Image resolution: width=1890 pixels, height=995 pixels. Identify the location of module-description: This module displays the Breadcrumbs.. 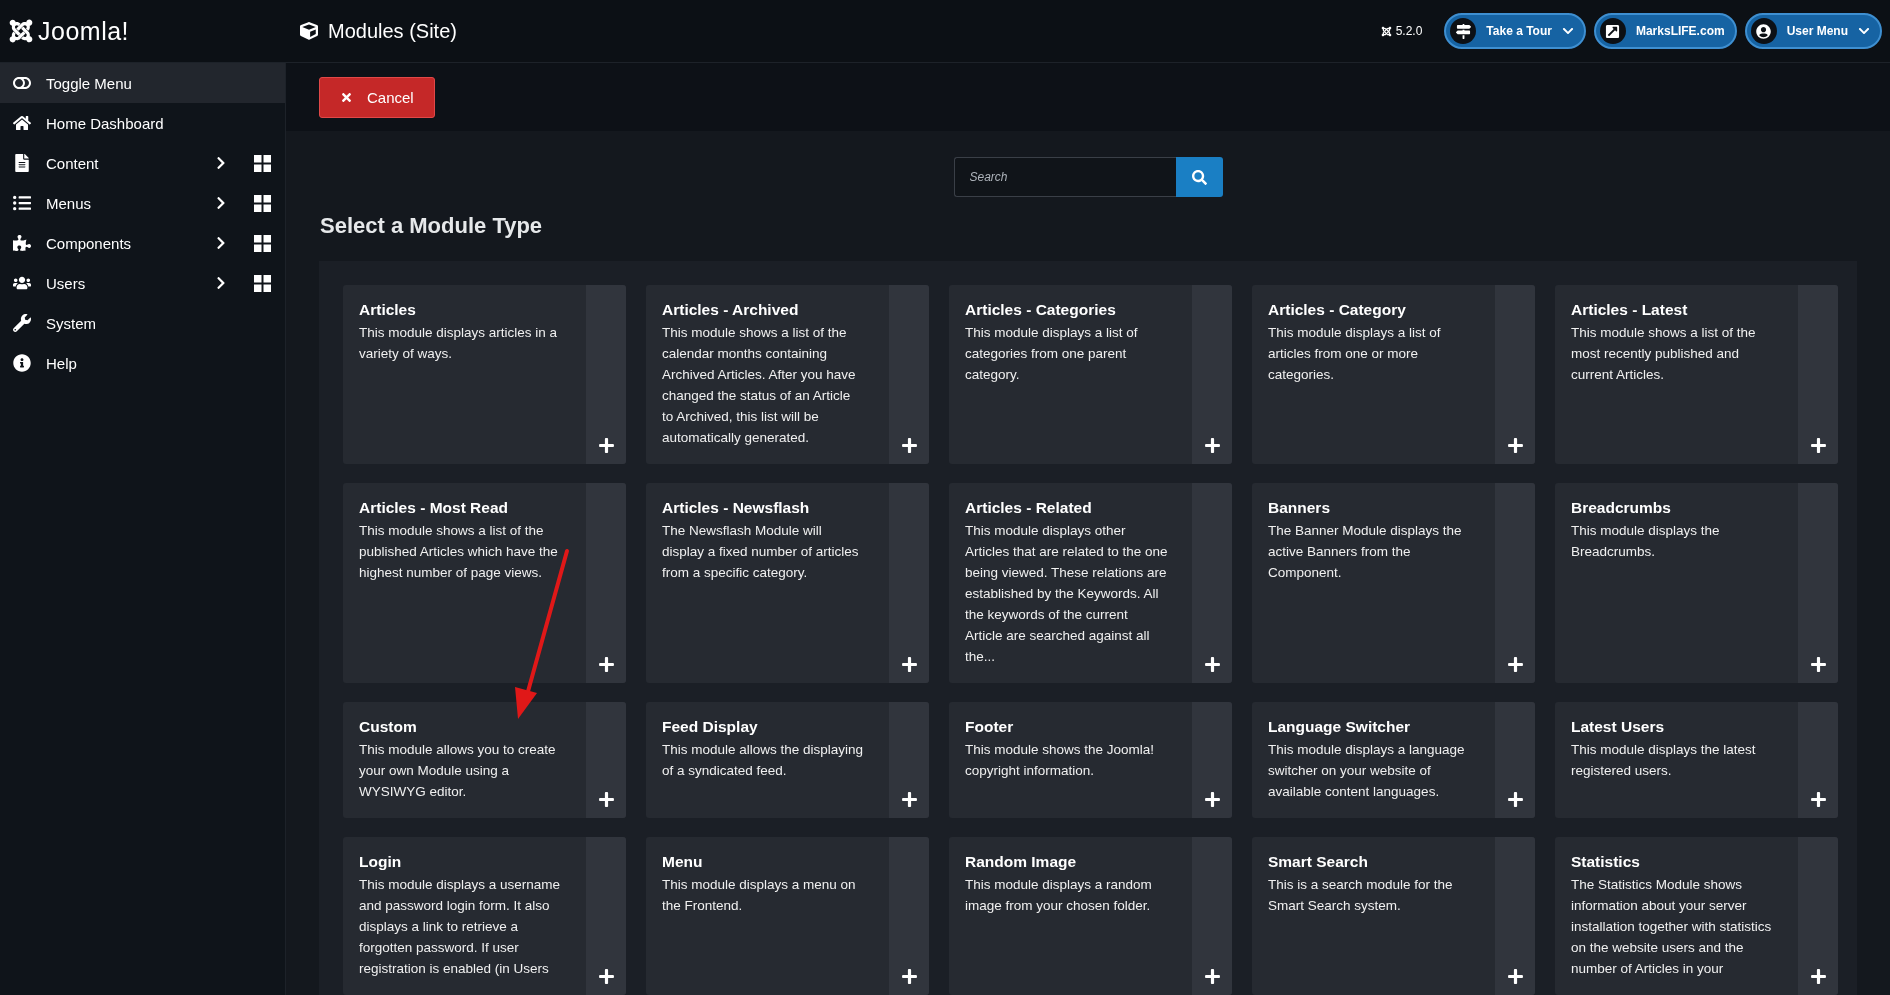
(1646, 541).